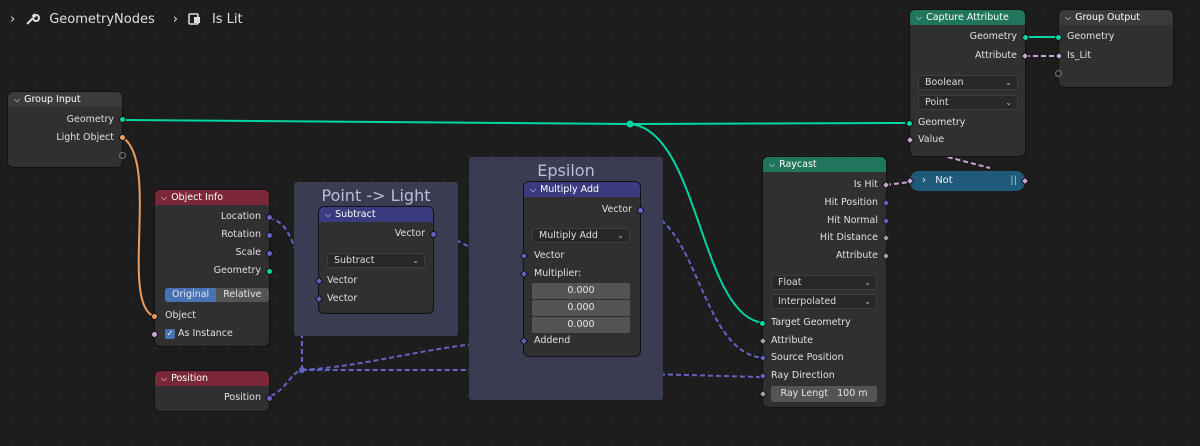 Image resolution: width=1200 pixels, height=446 pixels. Describe the element at coordinates (376, 195) in the screenshot. I see `frame-title: Point -> Light` at that location.